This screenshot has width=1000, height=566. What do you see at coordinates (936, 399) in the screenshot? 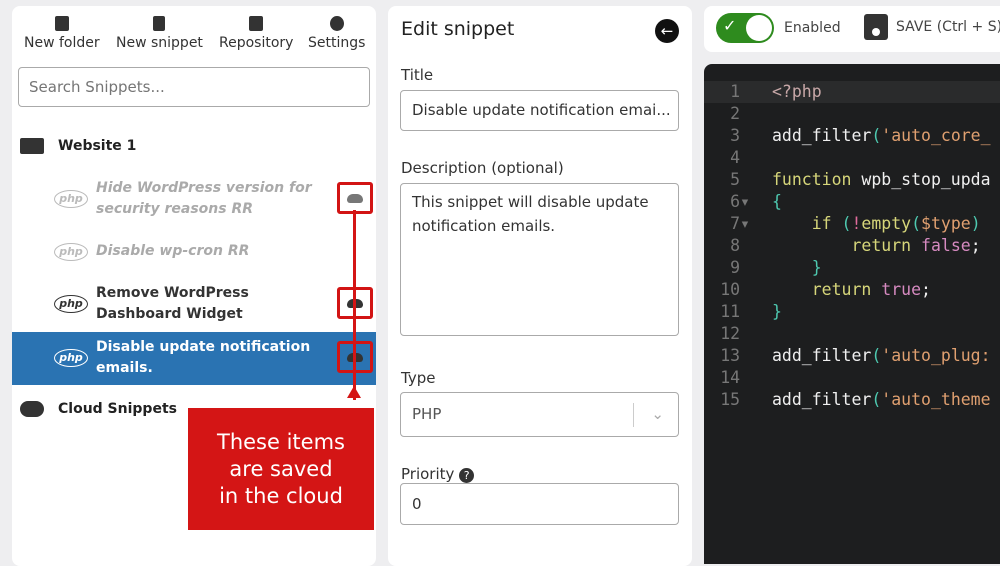
I see `code-token: 'auto_theme` at bounding box center [936, 399].